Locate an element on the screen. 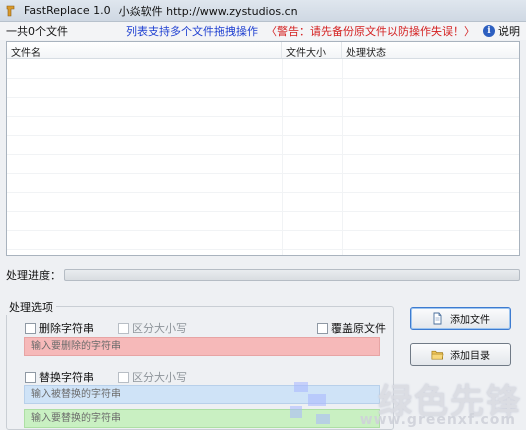 This screenshot has width=526, height=430. progress-label: 处理进度： is located at coordinates (33, 275).